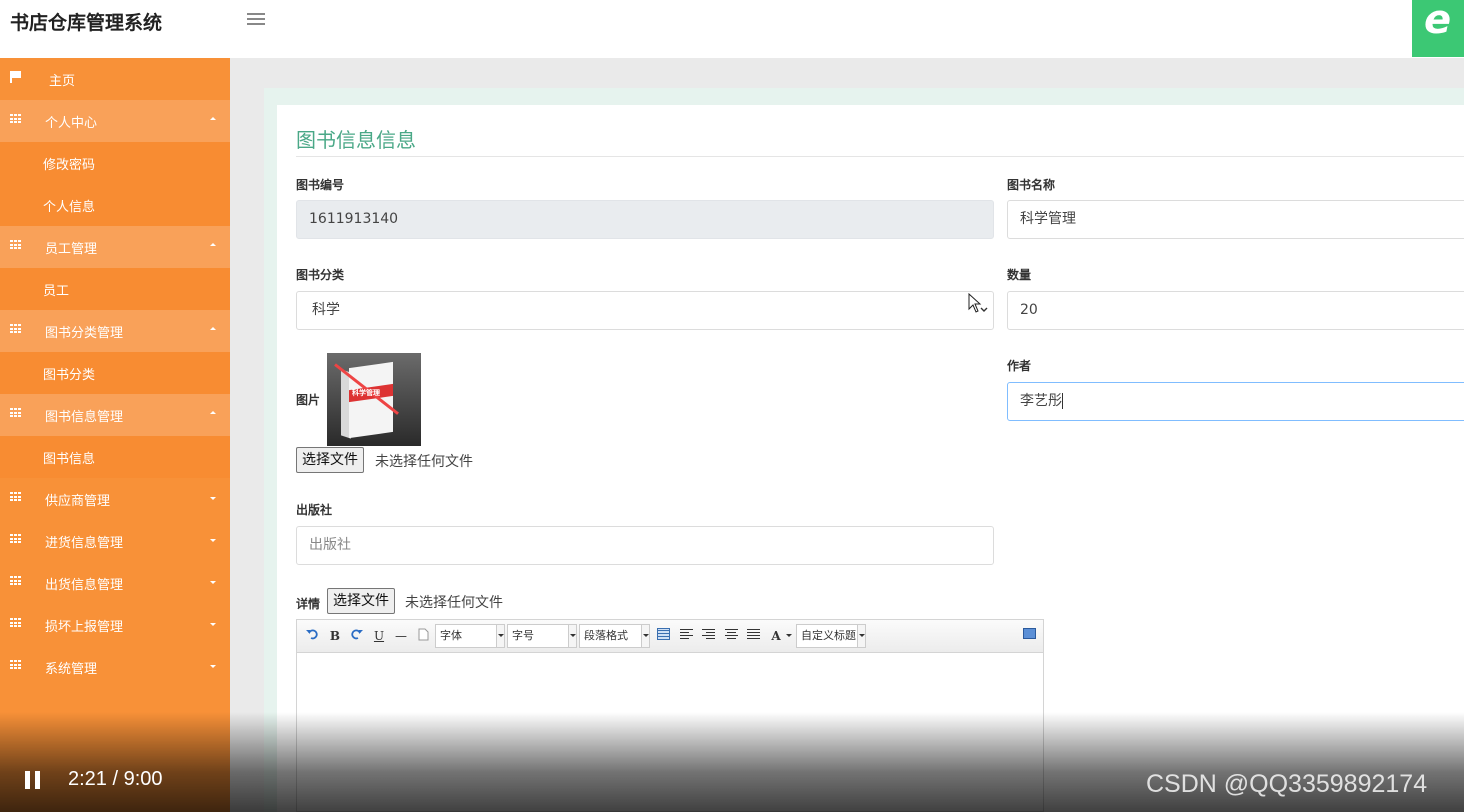 Image resolution: width=1464 pixels, height=812 pixels. I want to click on text-caret, so click(1062, 401).